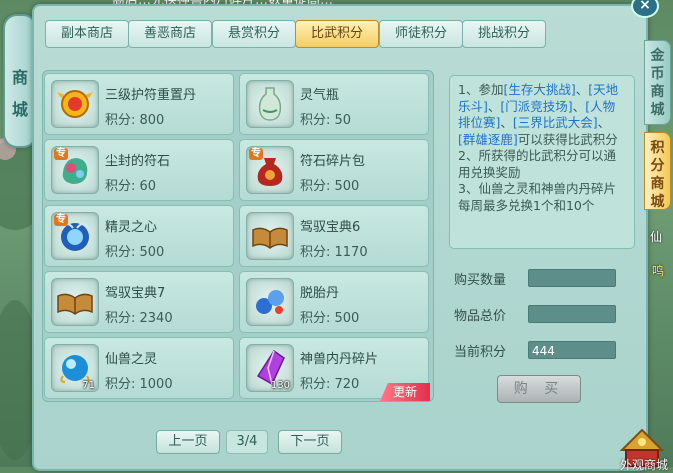 This screenshot has width=673, height=473. I want to click on item-points: 积分: 2340, so click(139, 318).